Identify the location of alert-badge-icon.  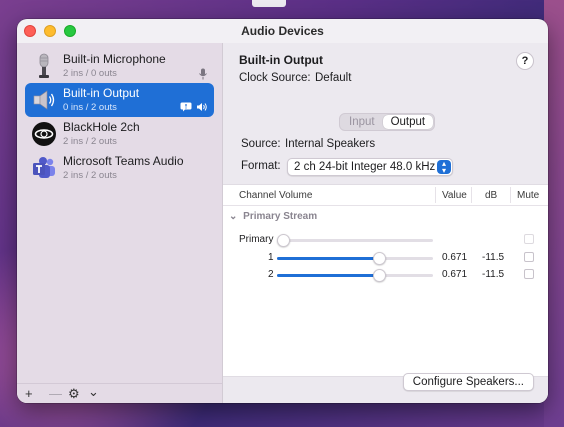
(186, 107).